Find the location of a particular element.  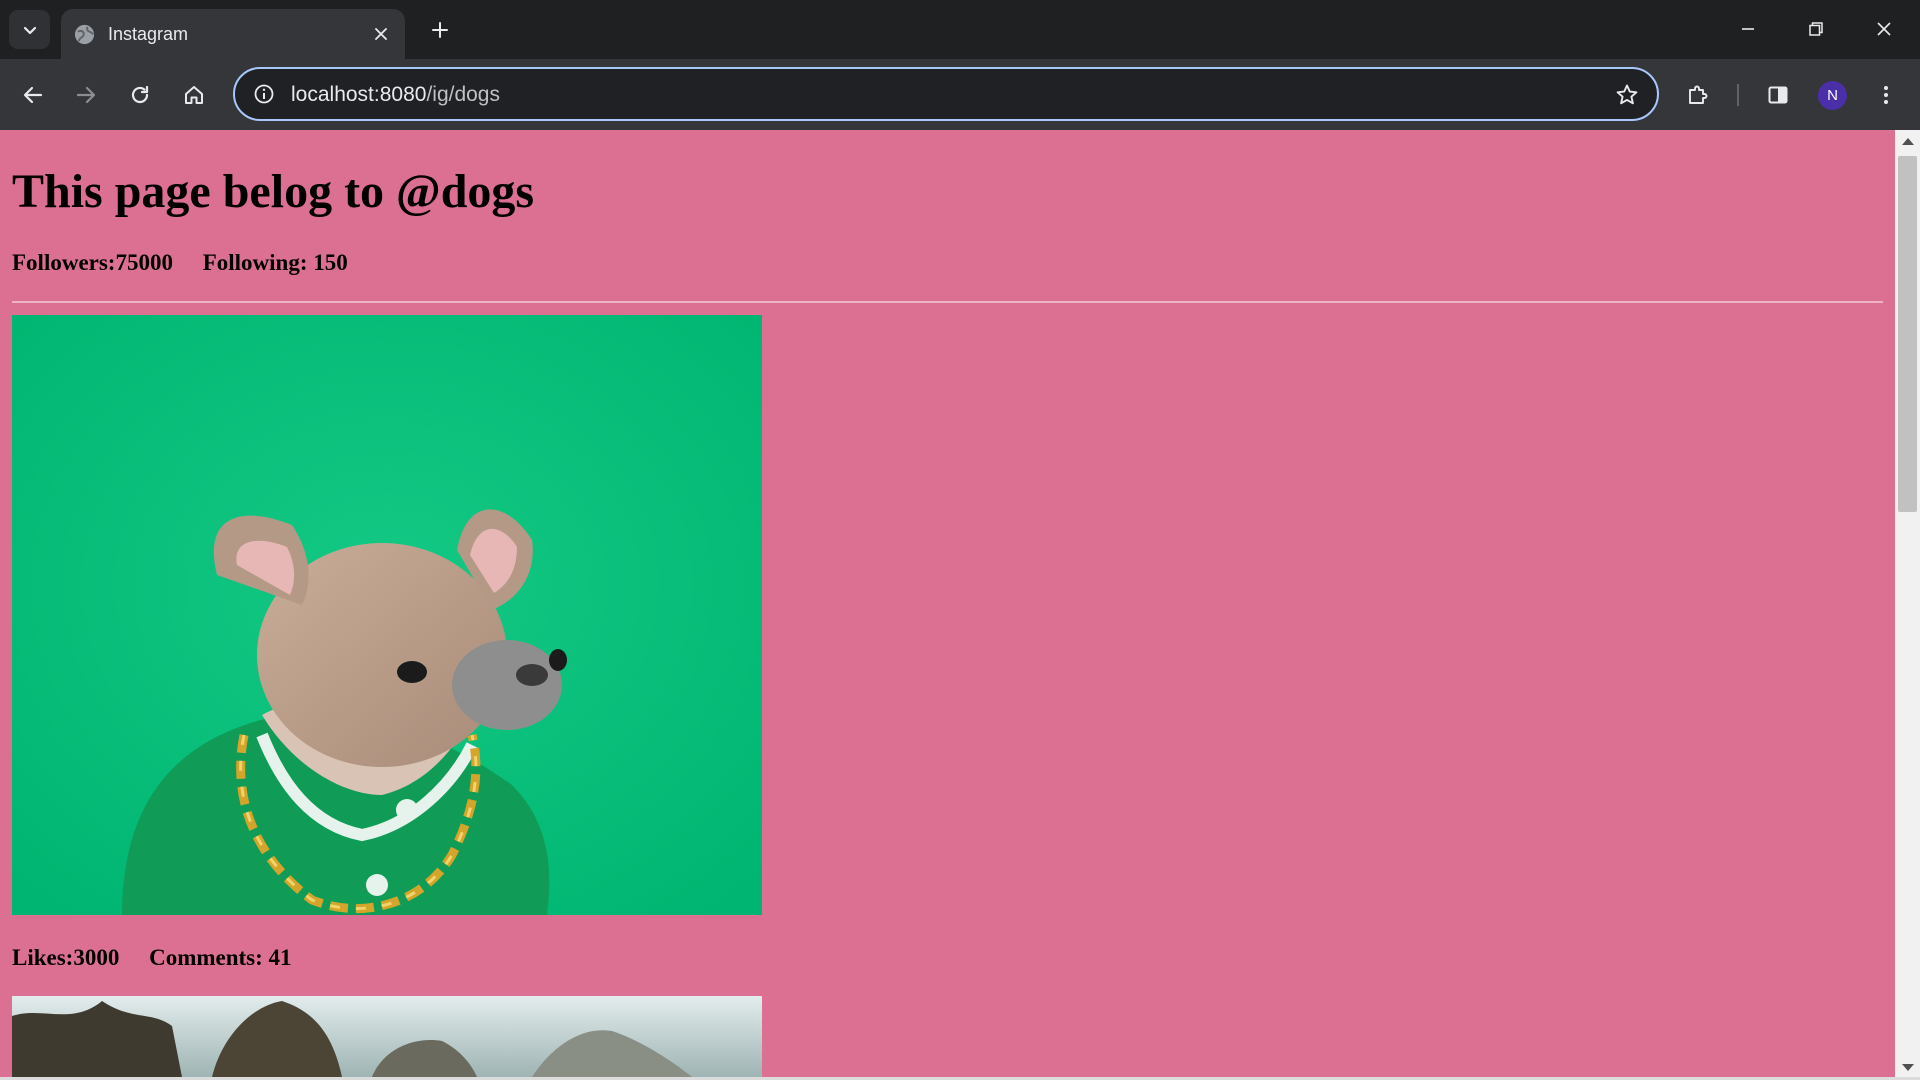

post-stats: Likes:3000 Comments: 41 is located at coordinates (152, 958).